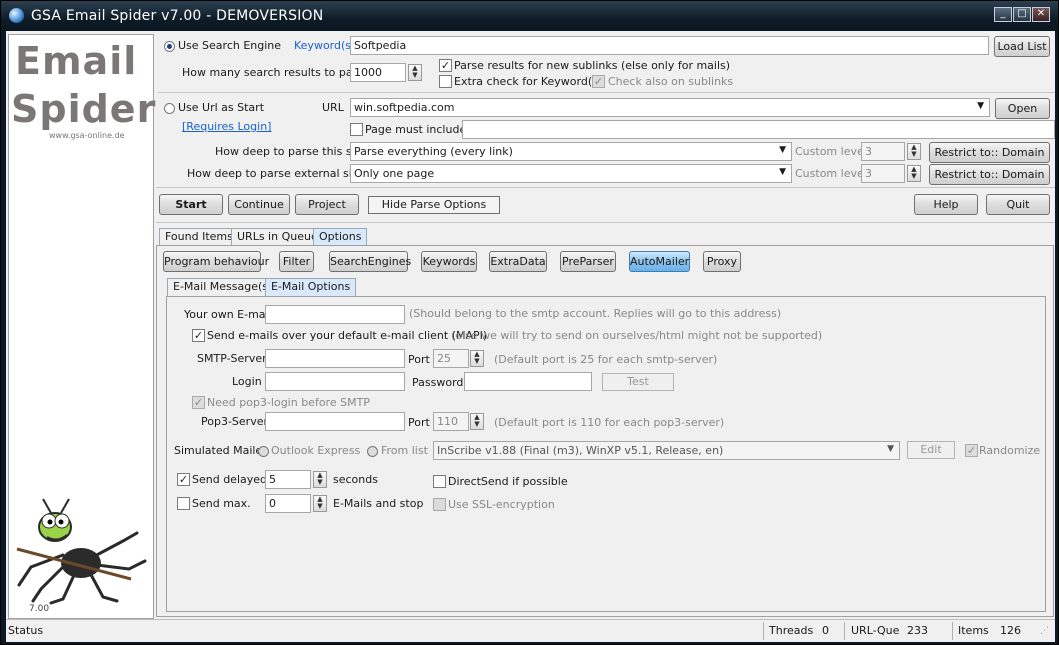 The height and width of the screenshot is (645, 1059). What do you see at coordinates (288, 503) in the screenshot?
I see `send-max-input: 0` at bounding box center [288, 503].